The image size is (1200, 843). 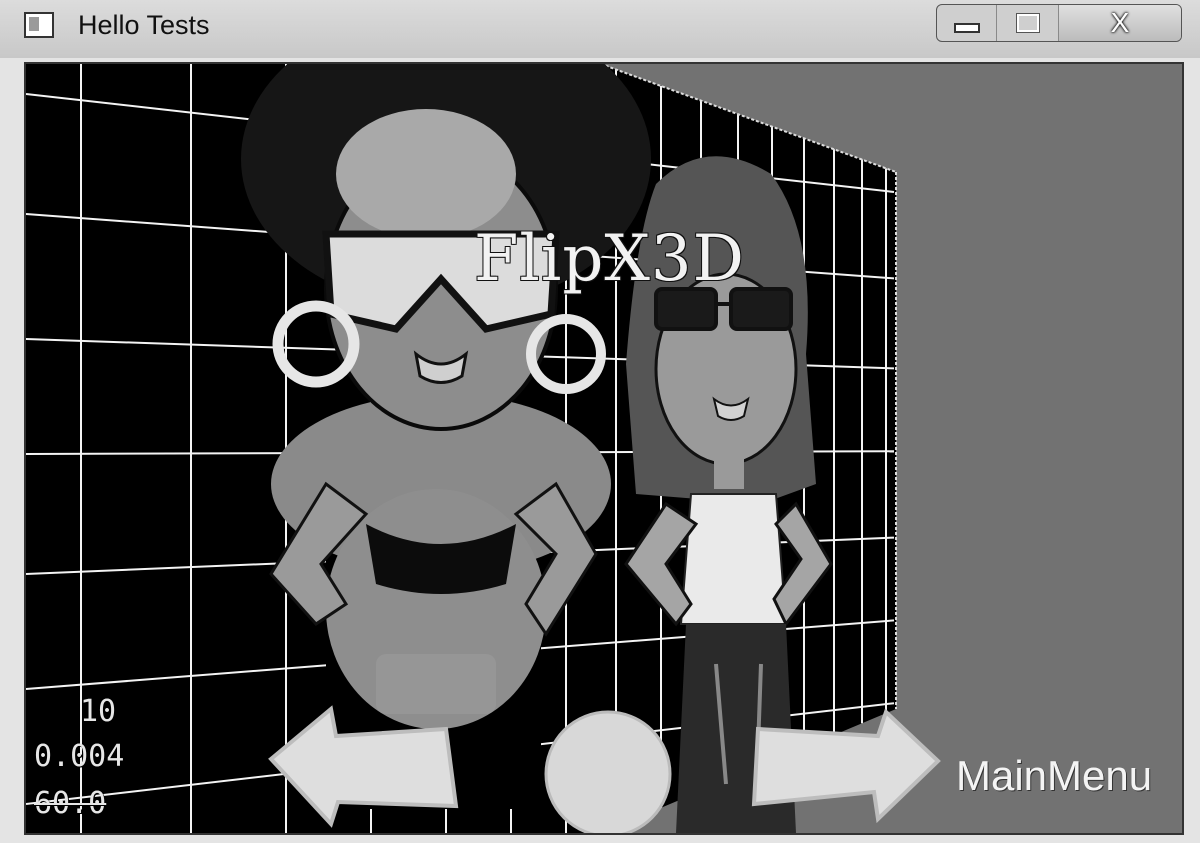 I want to click on fps-counter: 60.0, so click(x=70, y=803).